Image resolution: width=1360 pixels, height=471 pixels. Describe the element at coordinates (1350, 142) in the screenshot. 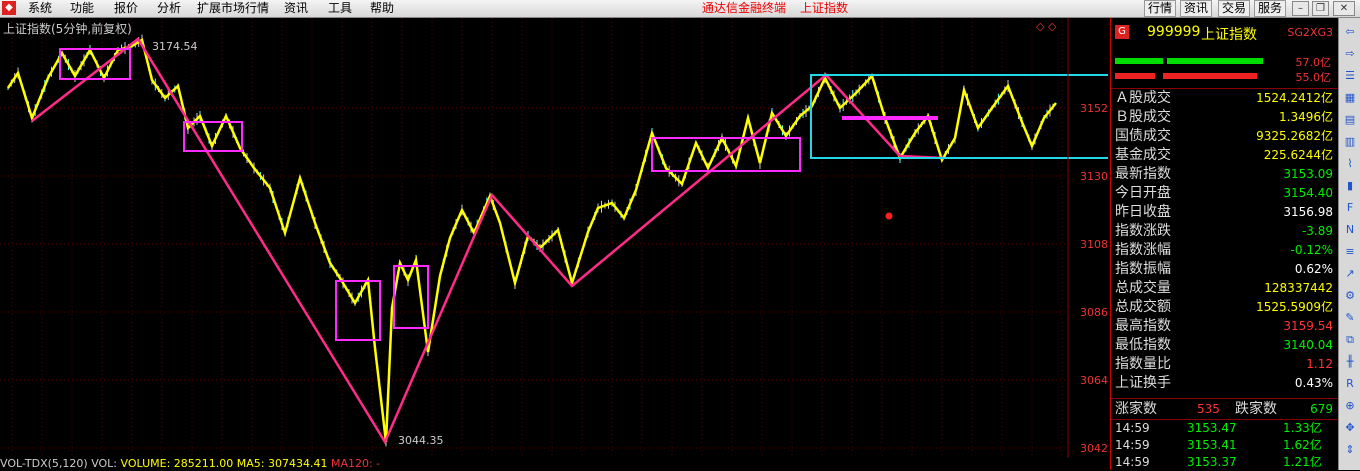

I see `column-icon: ▥` at that location.